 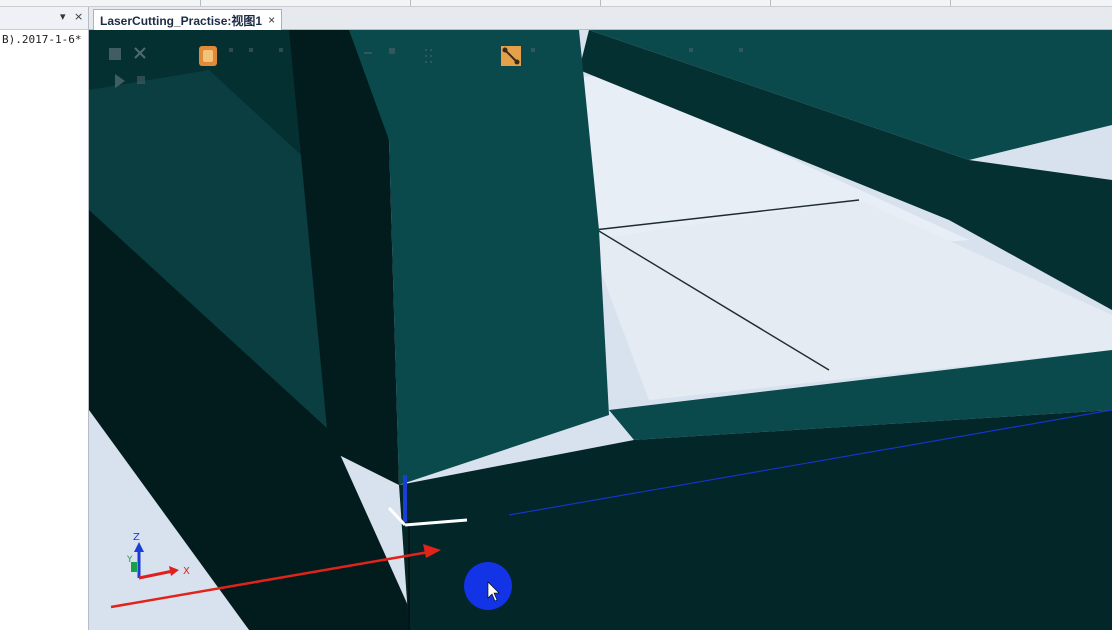 What do you see at coordinates (181, 20) in the screenshot?
I see `tab-title: LaserCutting_Practise:视图1` at bounding box center [181, 20].